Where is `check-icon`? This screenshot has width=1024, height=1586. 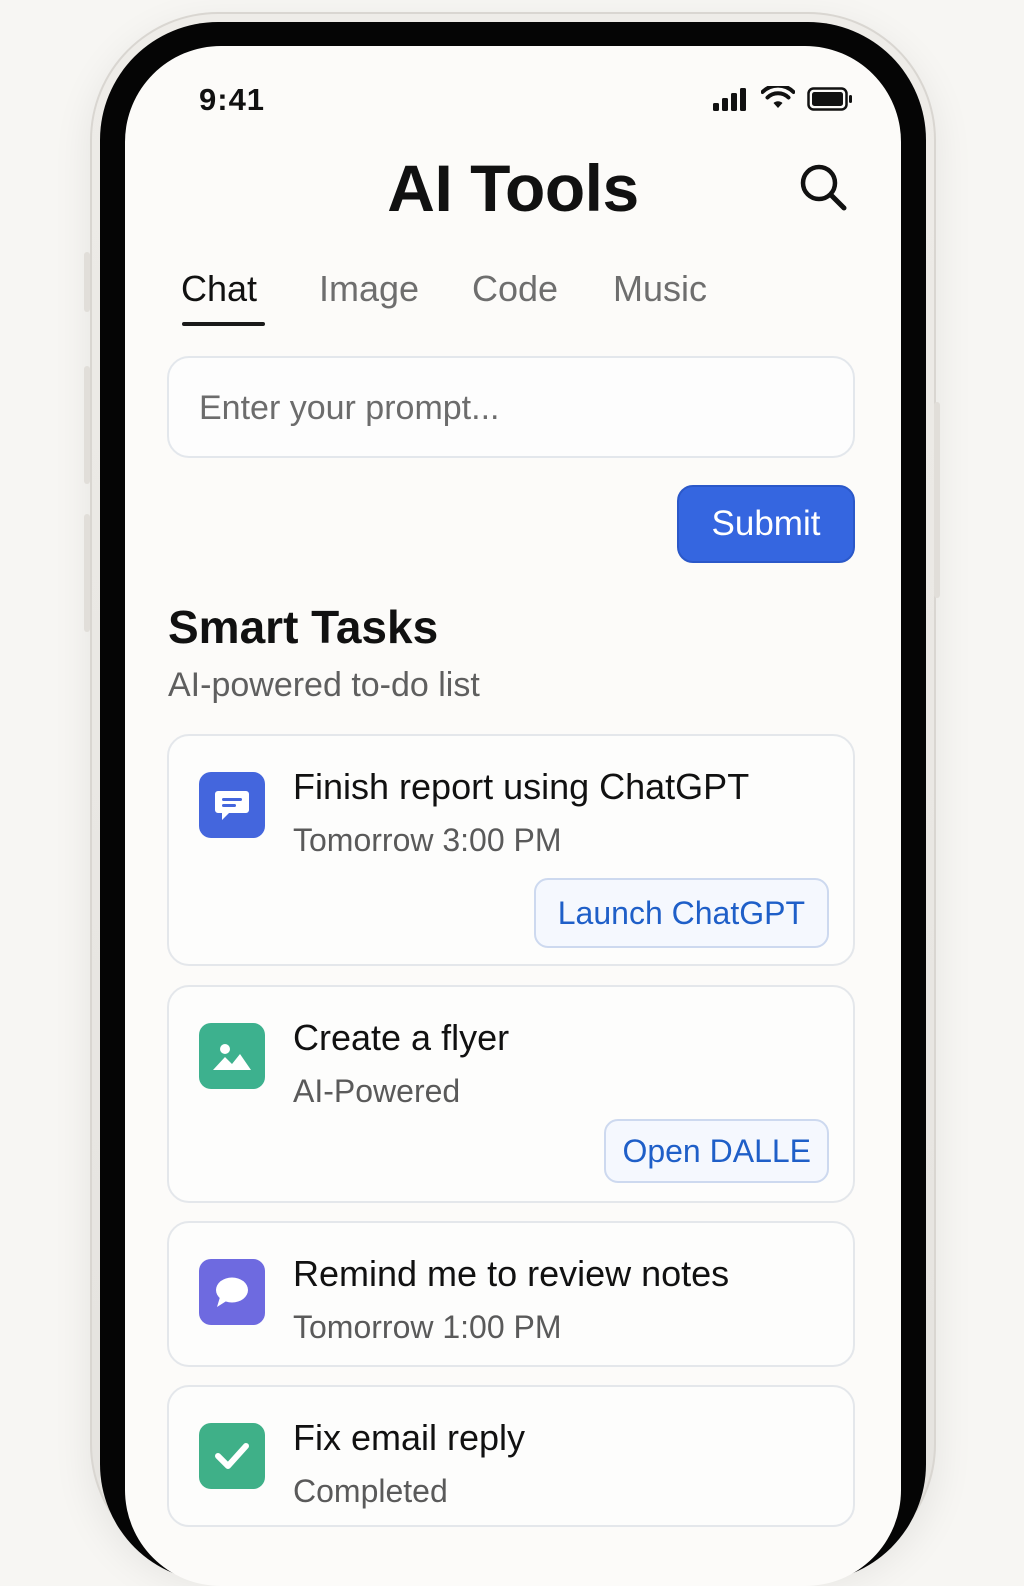 check-icon is located at coordinates (232, 1456).